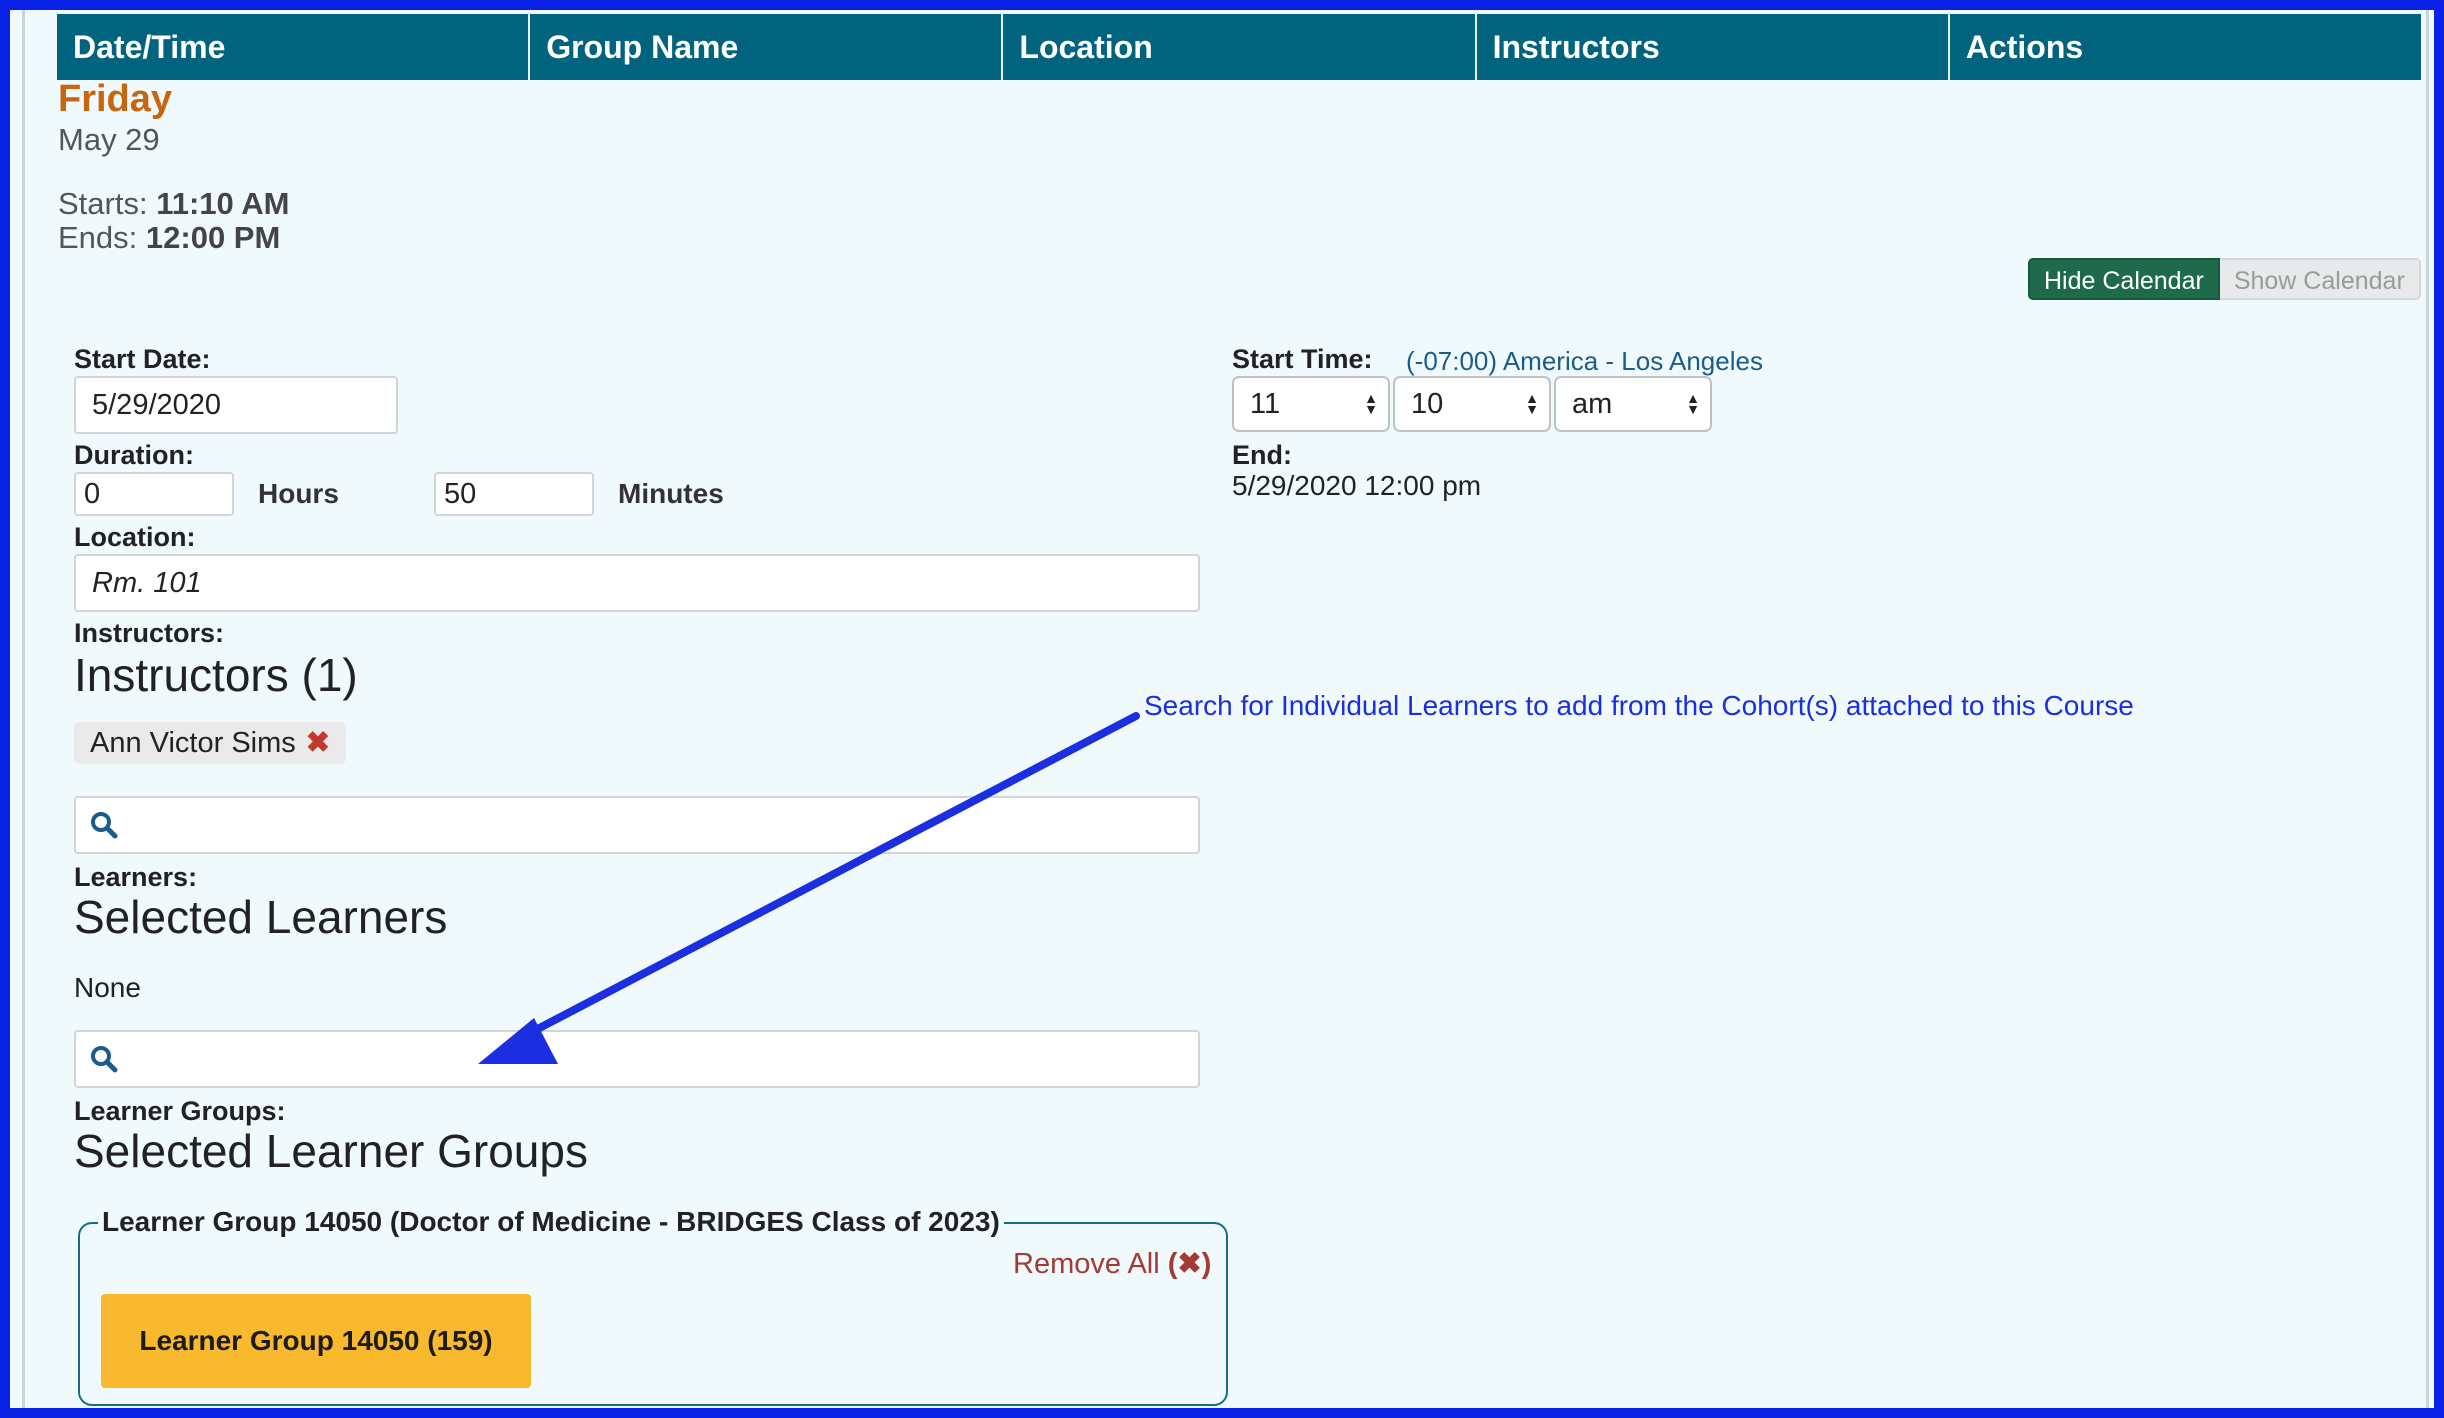 Image resolution: width=2444 pixels, height=1418 pixels. Describe the element at coordinates (809, 888) in the screenshot. I see `arrow-icon` at that location.